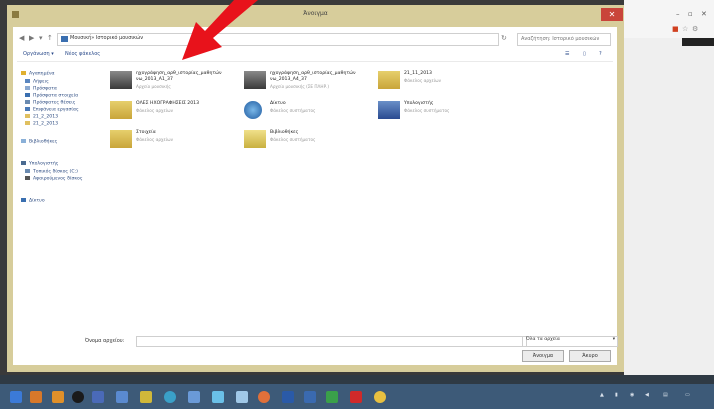 The width and height of the screenshot is (714, 409). What do you see at coordinates (698, 42) in the screenshot?
I see `background-dark-block` at bounding box center [698, 42].